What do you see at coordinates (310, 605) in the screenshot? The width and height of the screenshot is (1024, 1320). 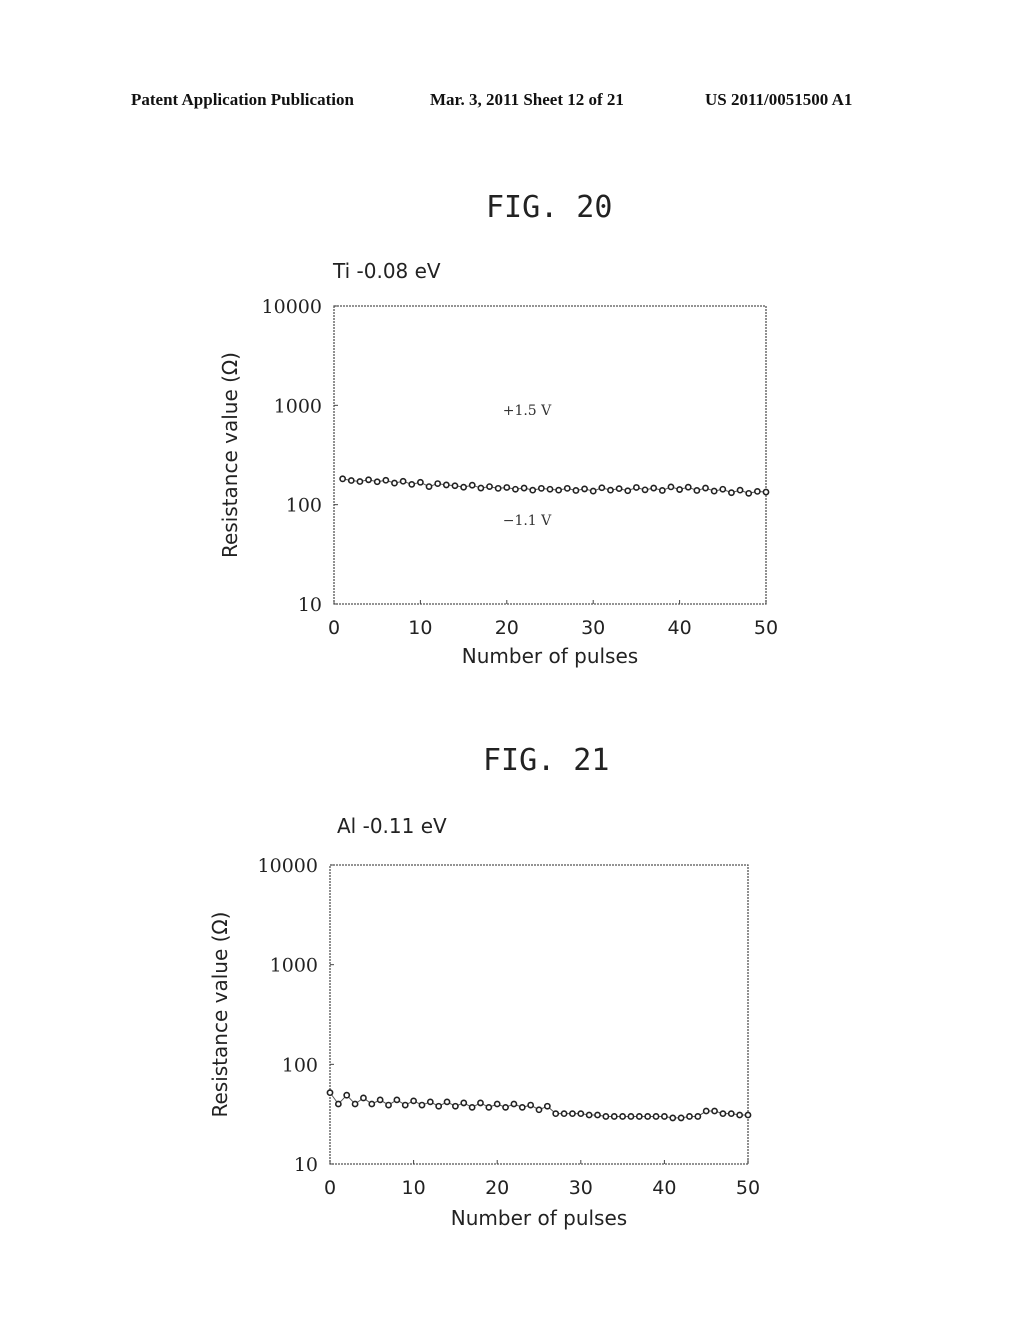 I see `chart20-y-tick-label: 10` at bounding box center [310, 605].